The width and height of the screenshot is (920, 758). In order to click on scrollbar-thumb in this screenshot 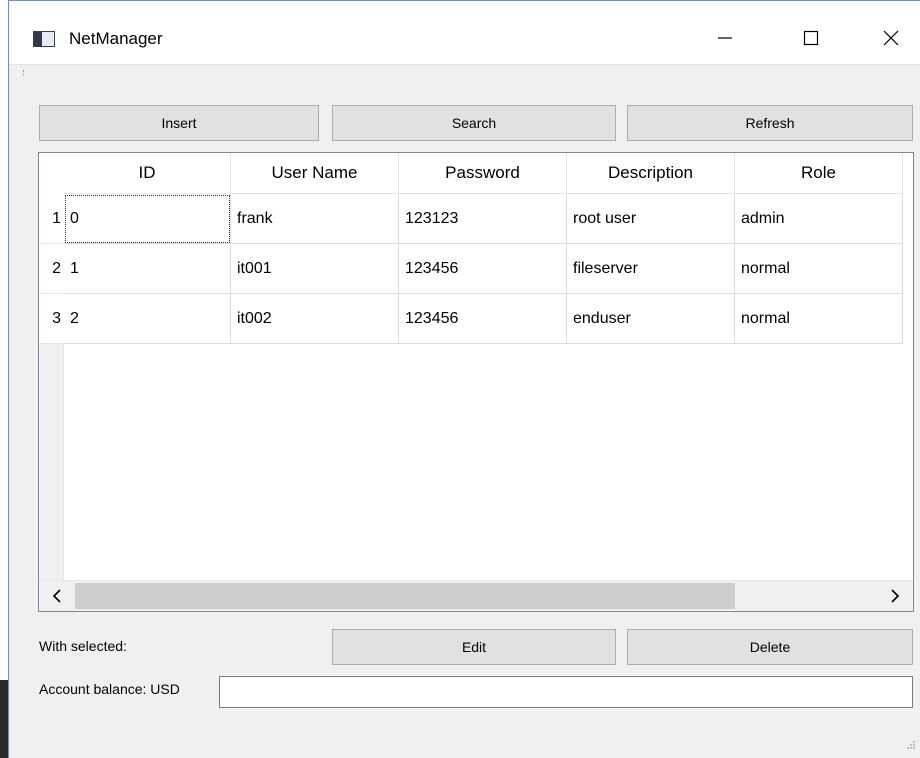, I will do `click(405, 596)`.